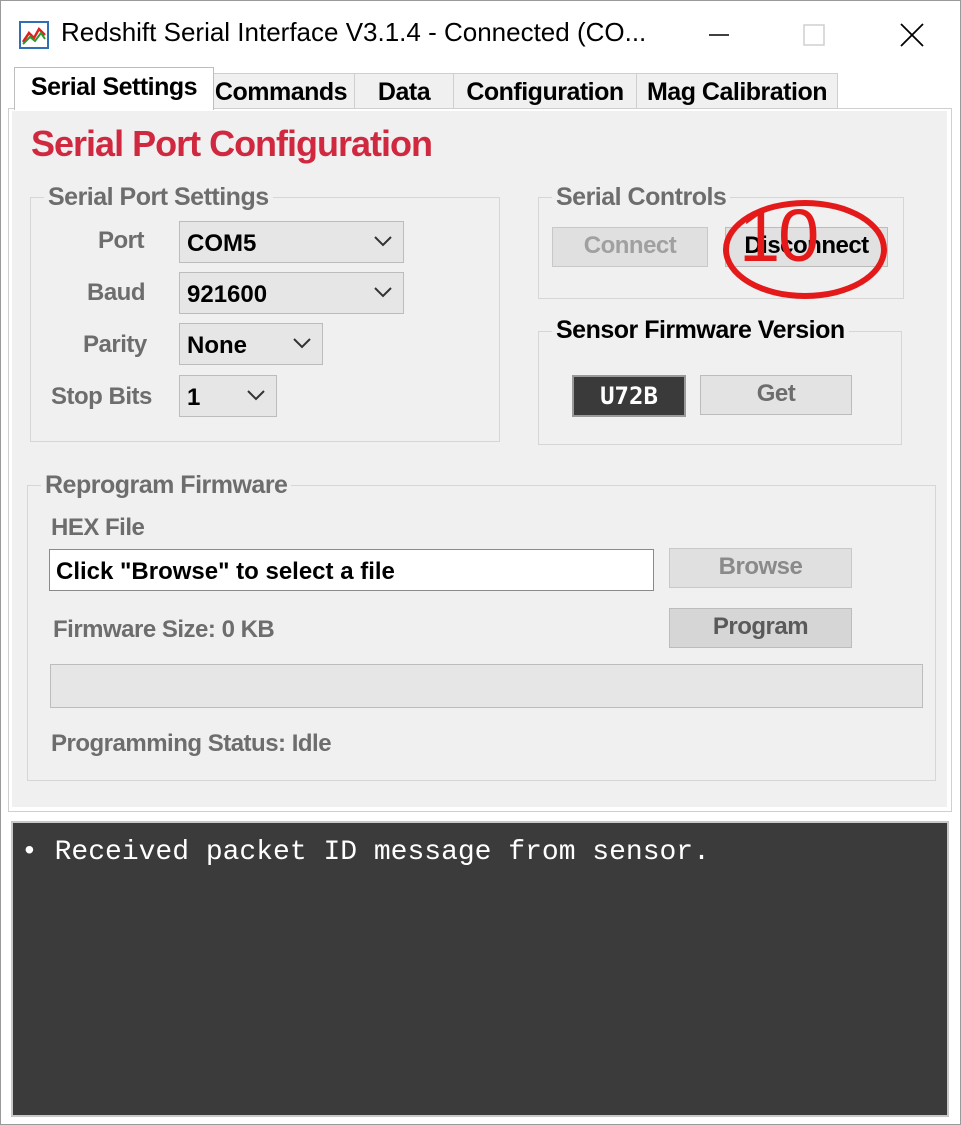 This screenshot has width=961, height=1125. What do you see at coordinates (291, 242) in the screenshot?
I see `port-select: COM5` at bounding box center [291, 242].